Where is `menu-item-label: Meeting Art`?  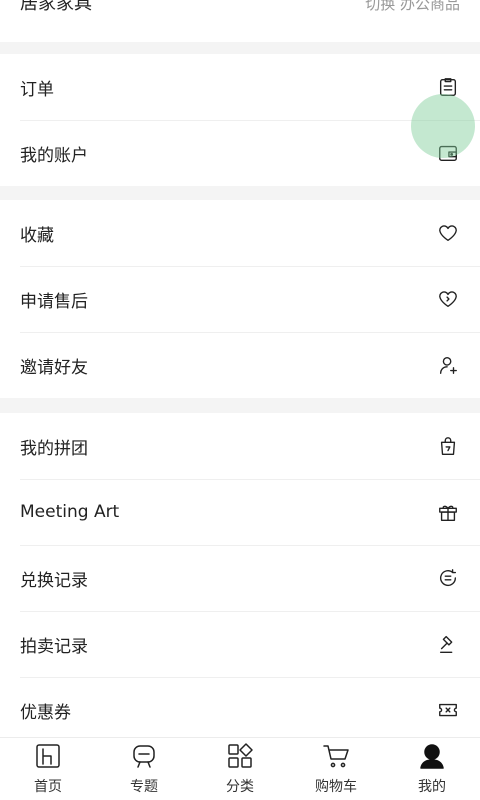 menu-item-label: Meeting Art is located at coordinates (70, 512).